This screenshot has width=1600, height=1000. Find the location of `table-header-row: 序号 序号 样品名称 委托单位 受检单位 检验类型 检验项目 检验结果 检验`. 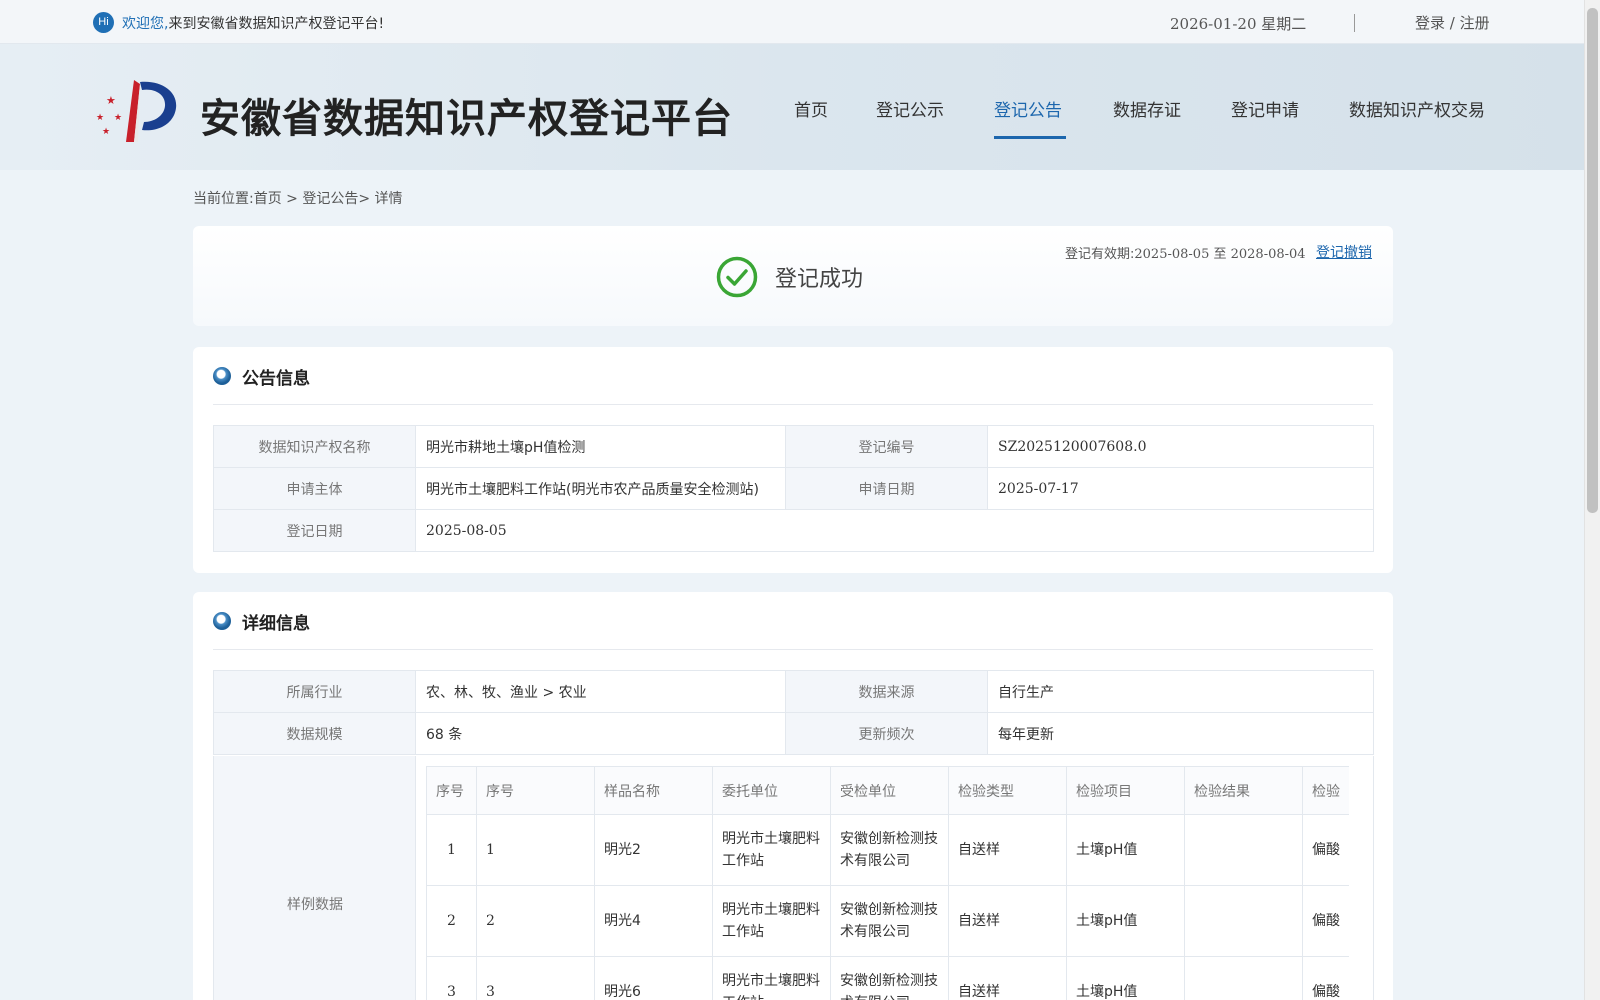

table-header-row: 序号 序号 样品名称 委托单位 受检单位 检验类型 检验项目 检验结果 检验 is located at coordinates (887, 790).